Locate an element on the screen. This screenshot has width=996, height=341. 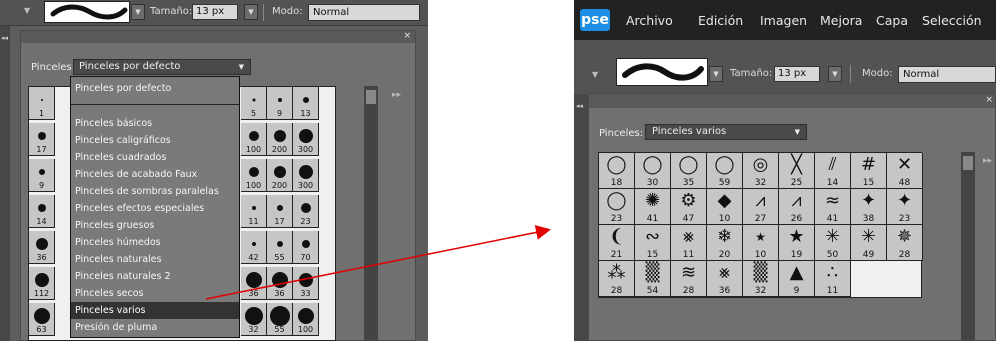
dropdown-item: Pinceles caligráficos is located at coordinates (155, 140).